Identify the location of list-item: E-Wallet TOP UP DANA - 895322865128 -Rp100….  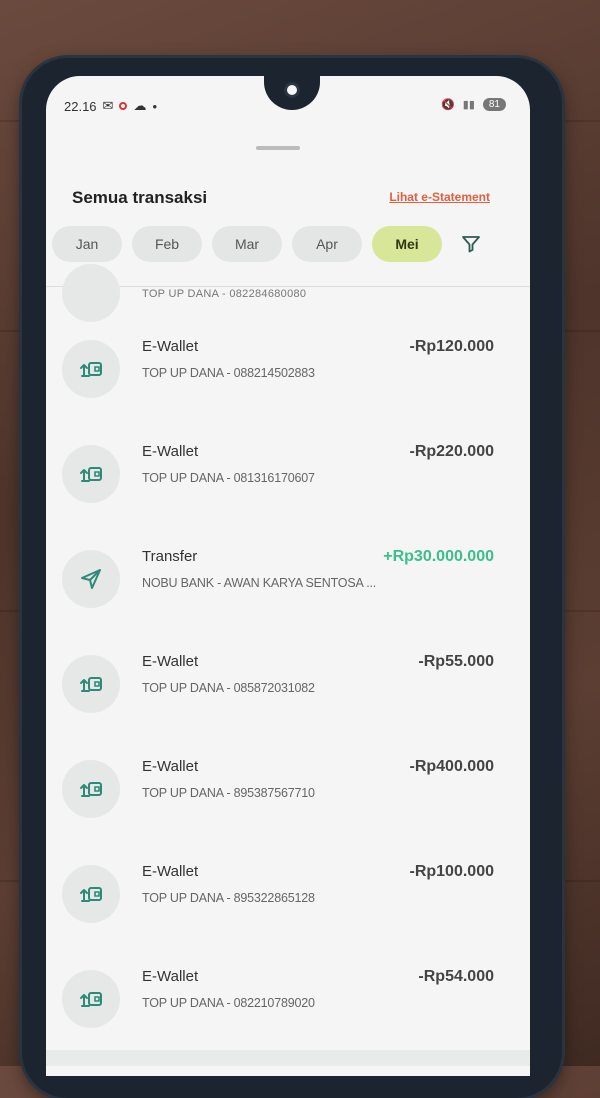
(288, 885).